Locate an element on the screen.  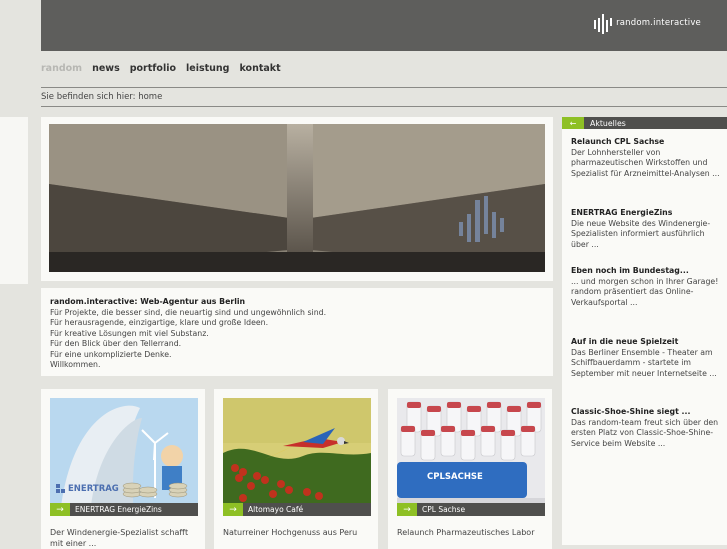
nav-item-random: random is located at coordinates (61, 68).